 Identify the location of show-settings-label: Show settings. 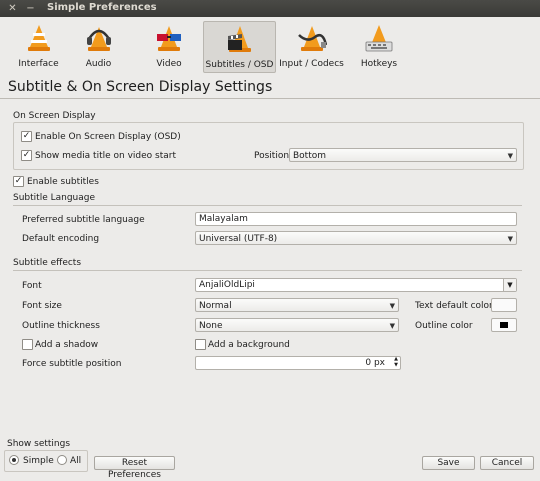
(39, 444).